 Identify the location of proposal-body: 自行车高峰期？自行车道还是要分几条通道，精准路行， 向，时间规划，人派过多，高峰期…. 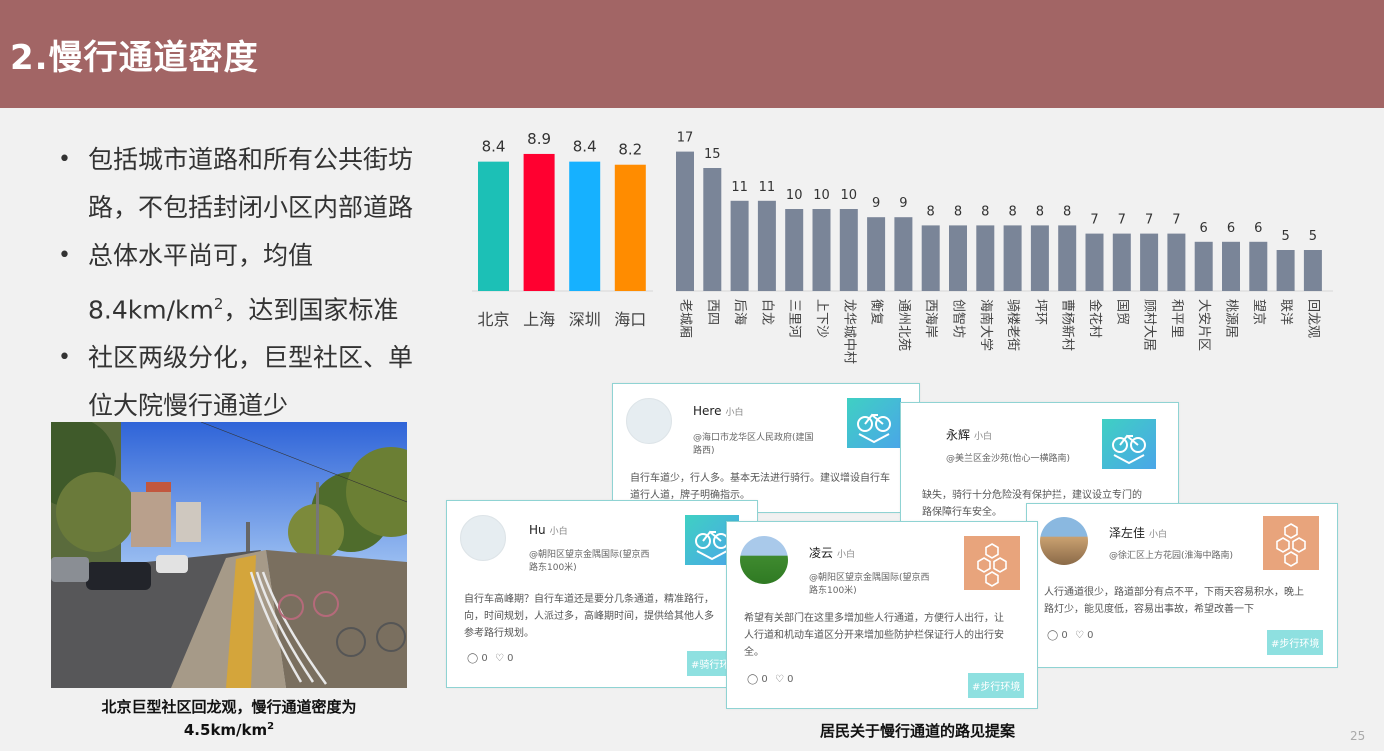
(589, 616).